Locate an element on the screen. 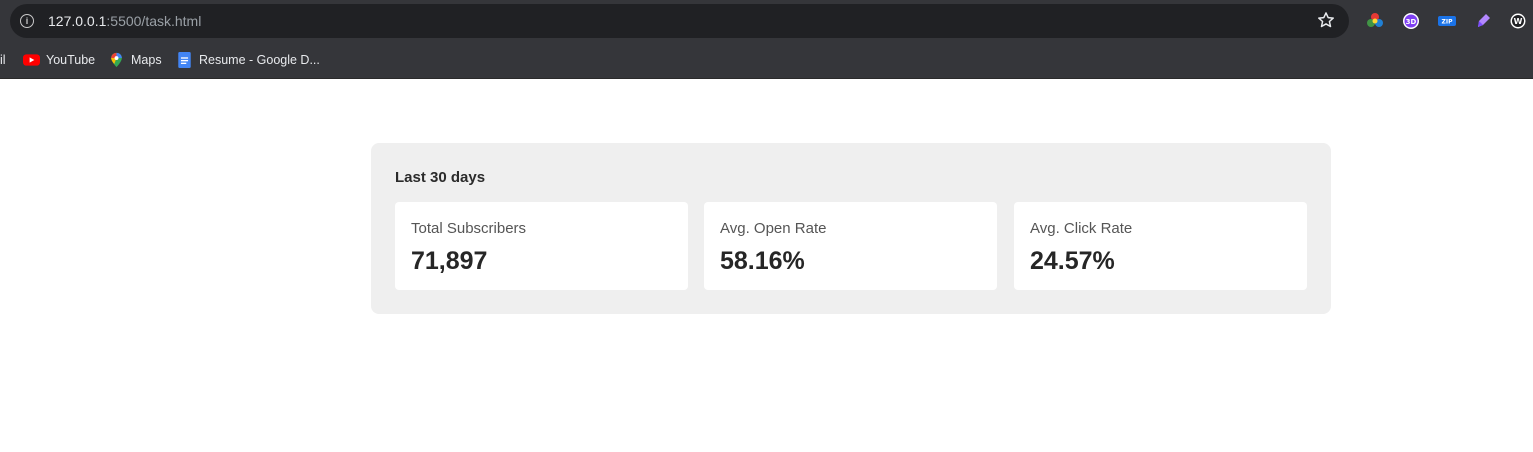  stat-label: Avg. Click Rate is located at coordinates (1081, 228).